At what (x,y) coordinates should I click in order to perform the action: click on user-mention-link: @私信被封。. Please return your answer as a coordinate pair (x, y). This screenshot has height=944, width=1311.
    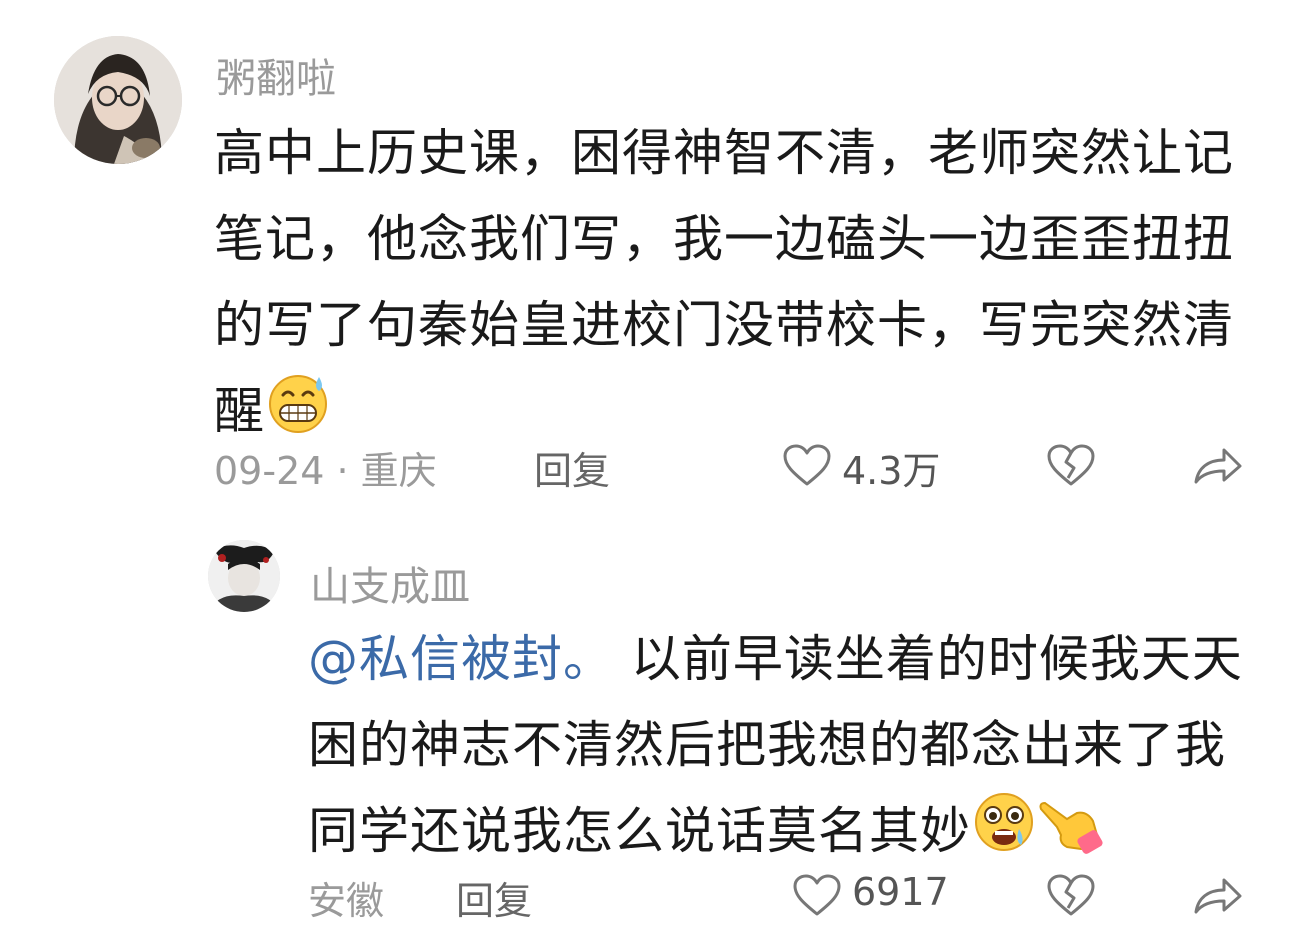
    Looking at the image, I should click on (461, 659).